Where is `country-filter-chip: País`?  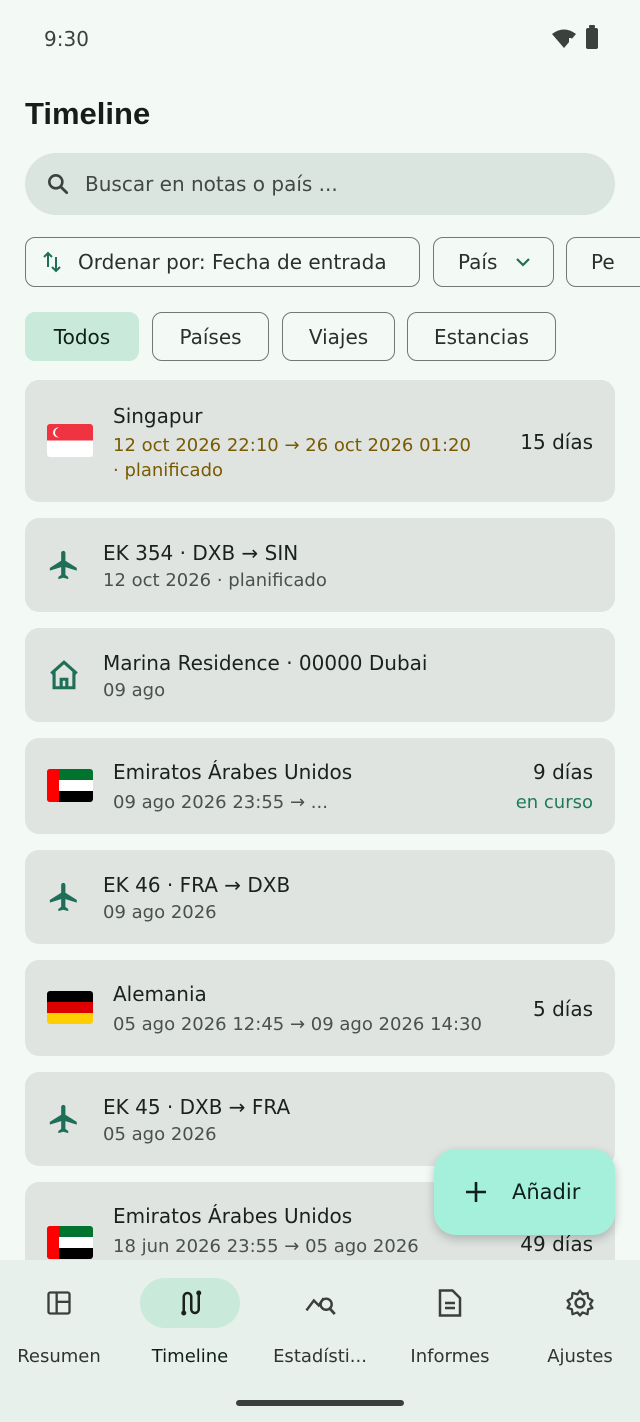 country-filter-chip: País is located at coordinates (493, 262).